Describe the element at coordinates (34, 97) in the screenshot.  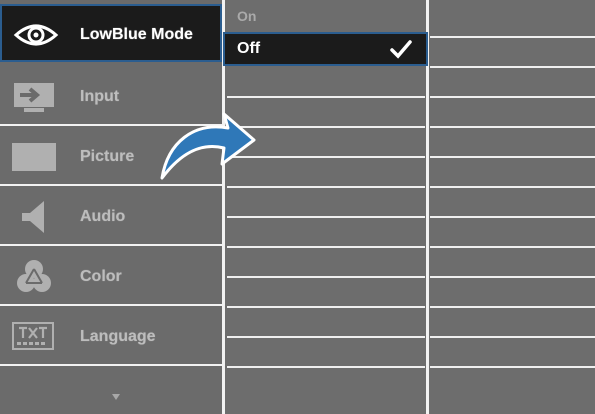
I see `input-icon` at that location.